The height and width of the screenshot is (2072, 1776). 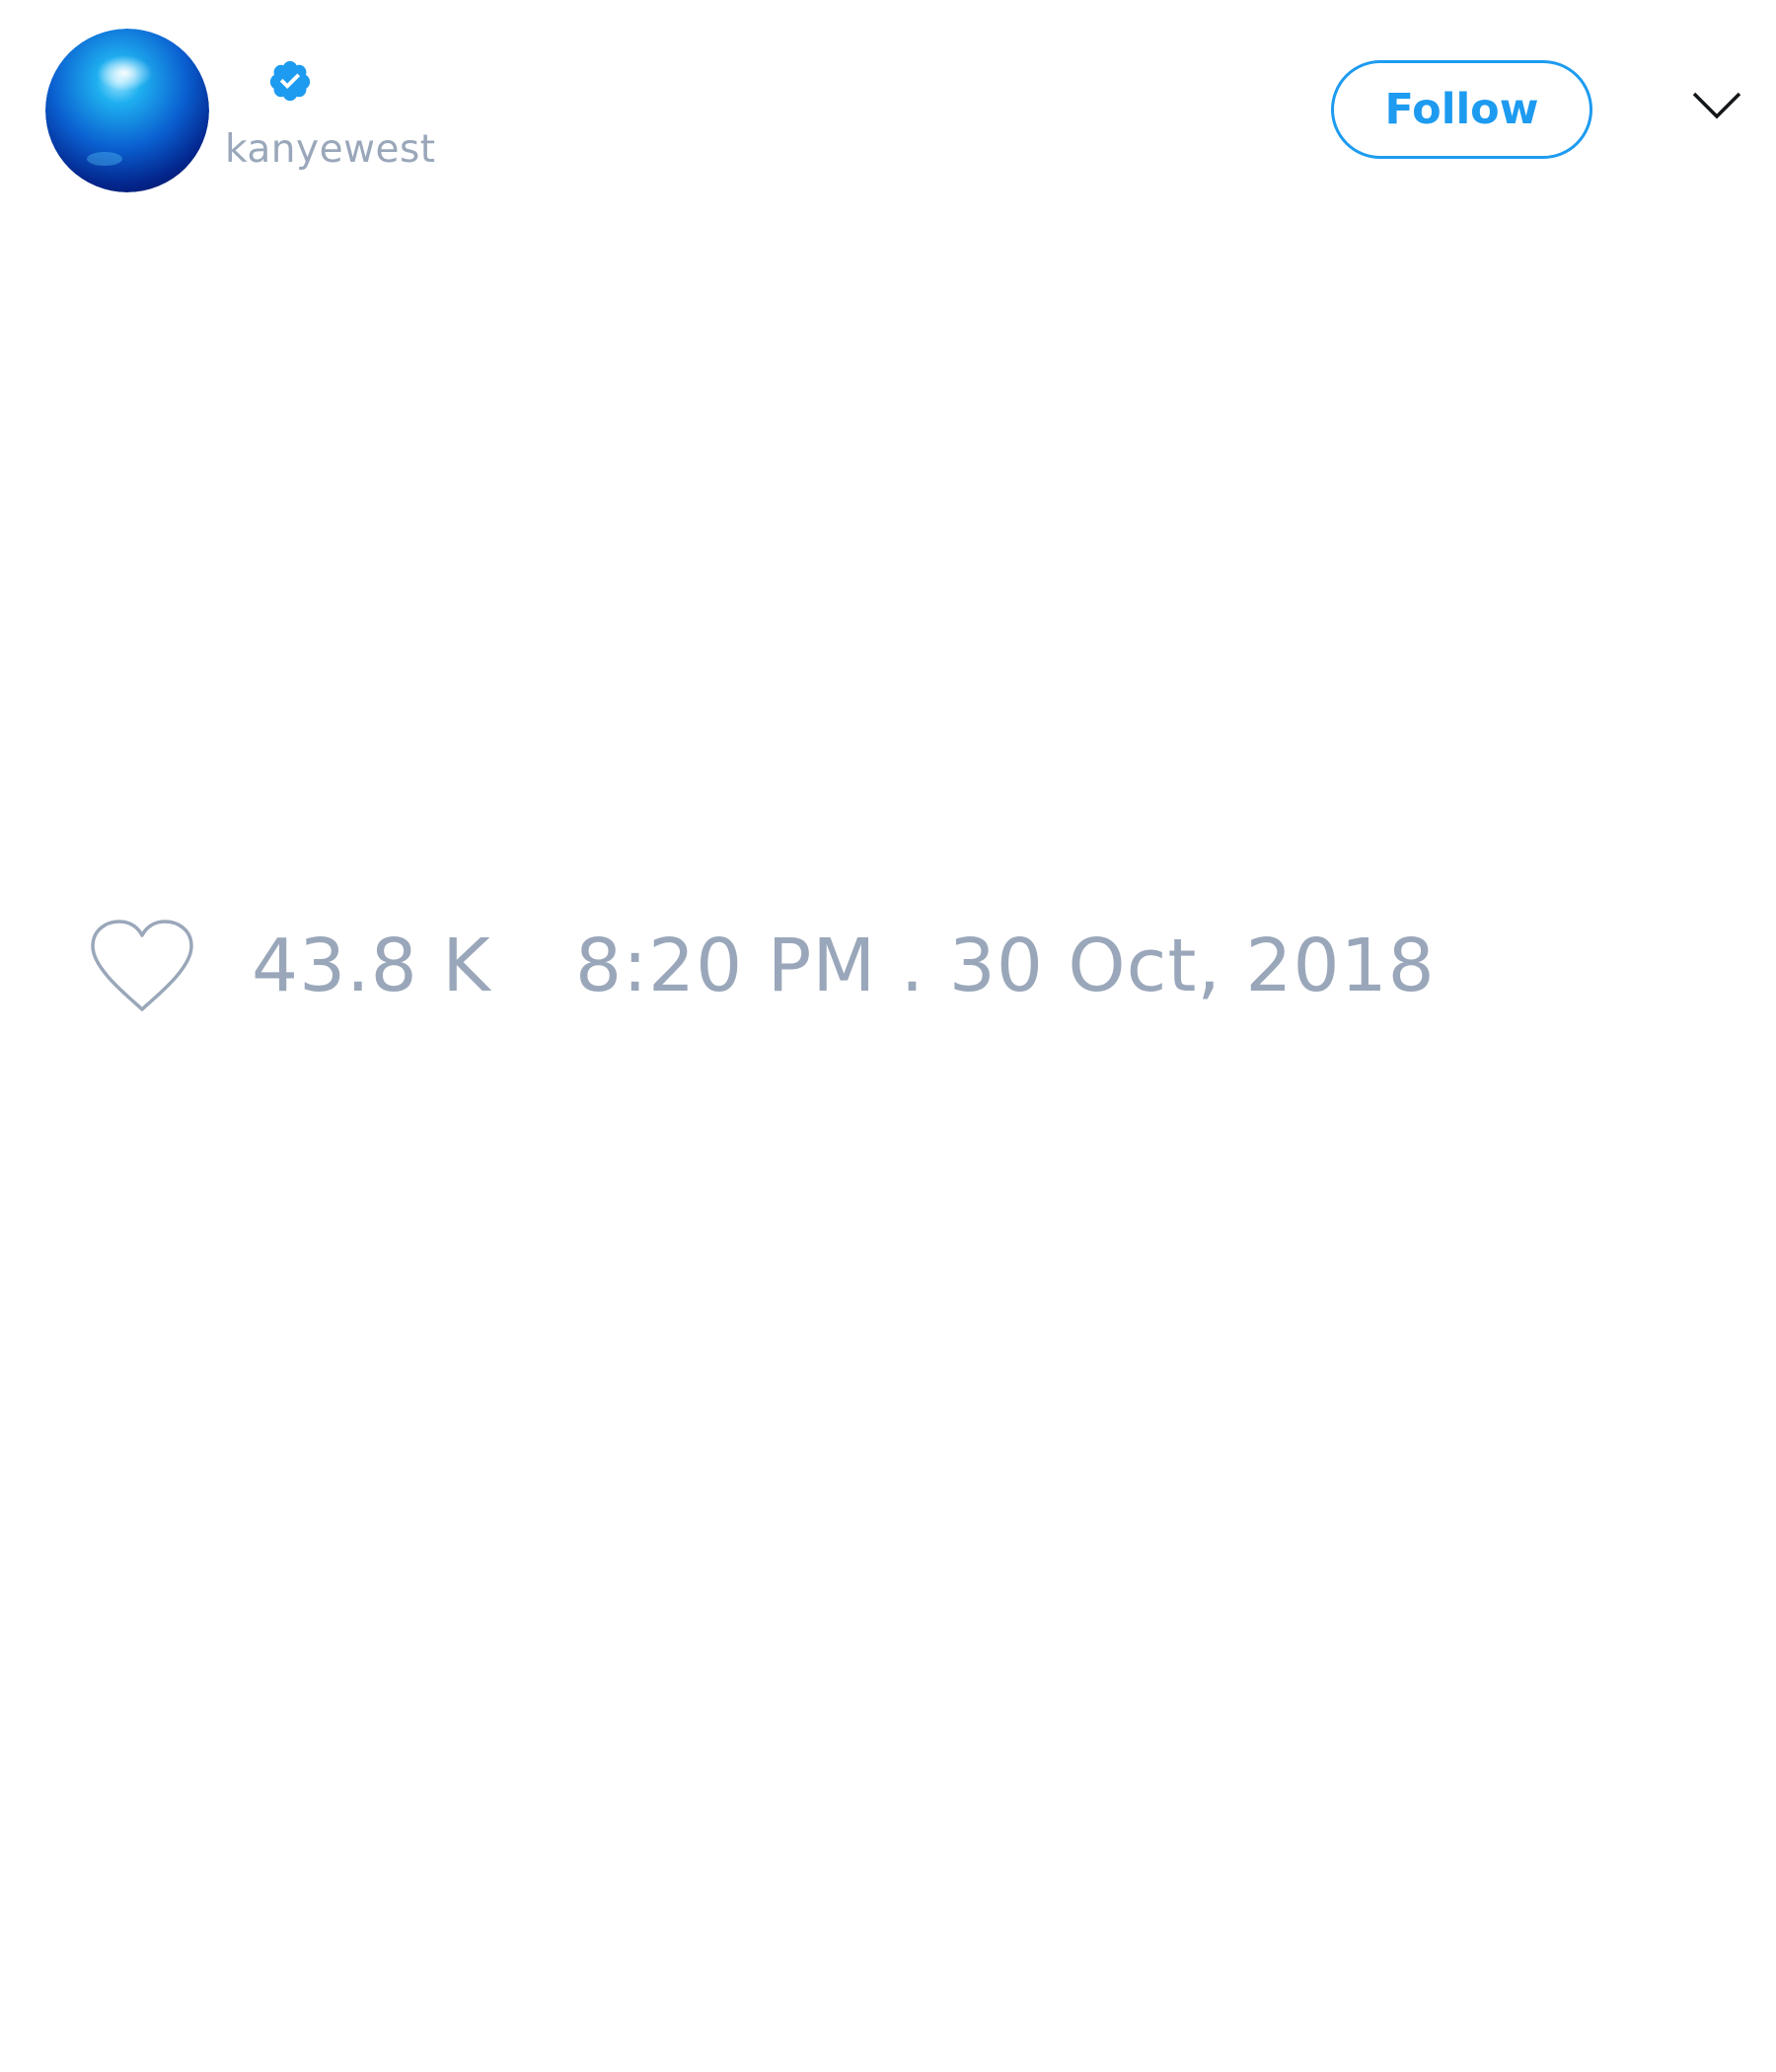 I want to click on author-handle: kanyewest, so click(x=331, y=150).